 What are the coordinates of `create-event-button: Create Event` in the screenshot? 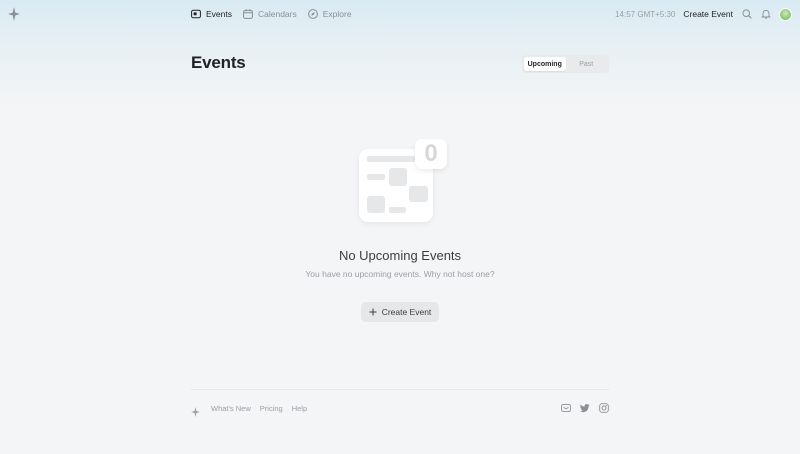 It's located at (400, 312).